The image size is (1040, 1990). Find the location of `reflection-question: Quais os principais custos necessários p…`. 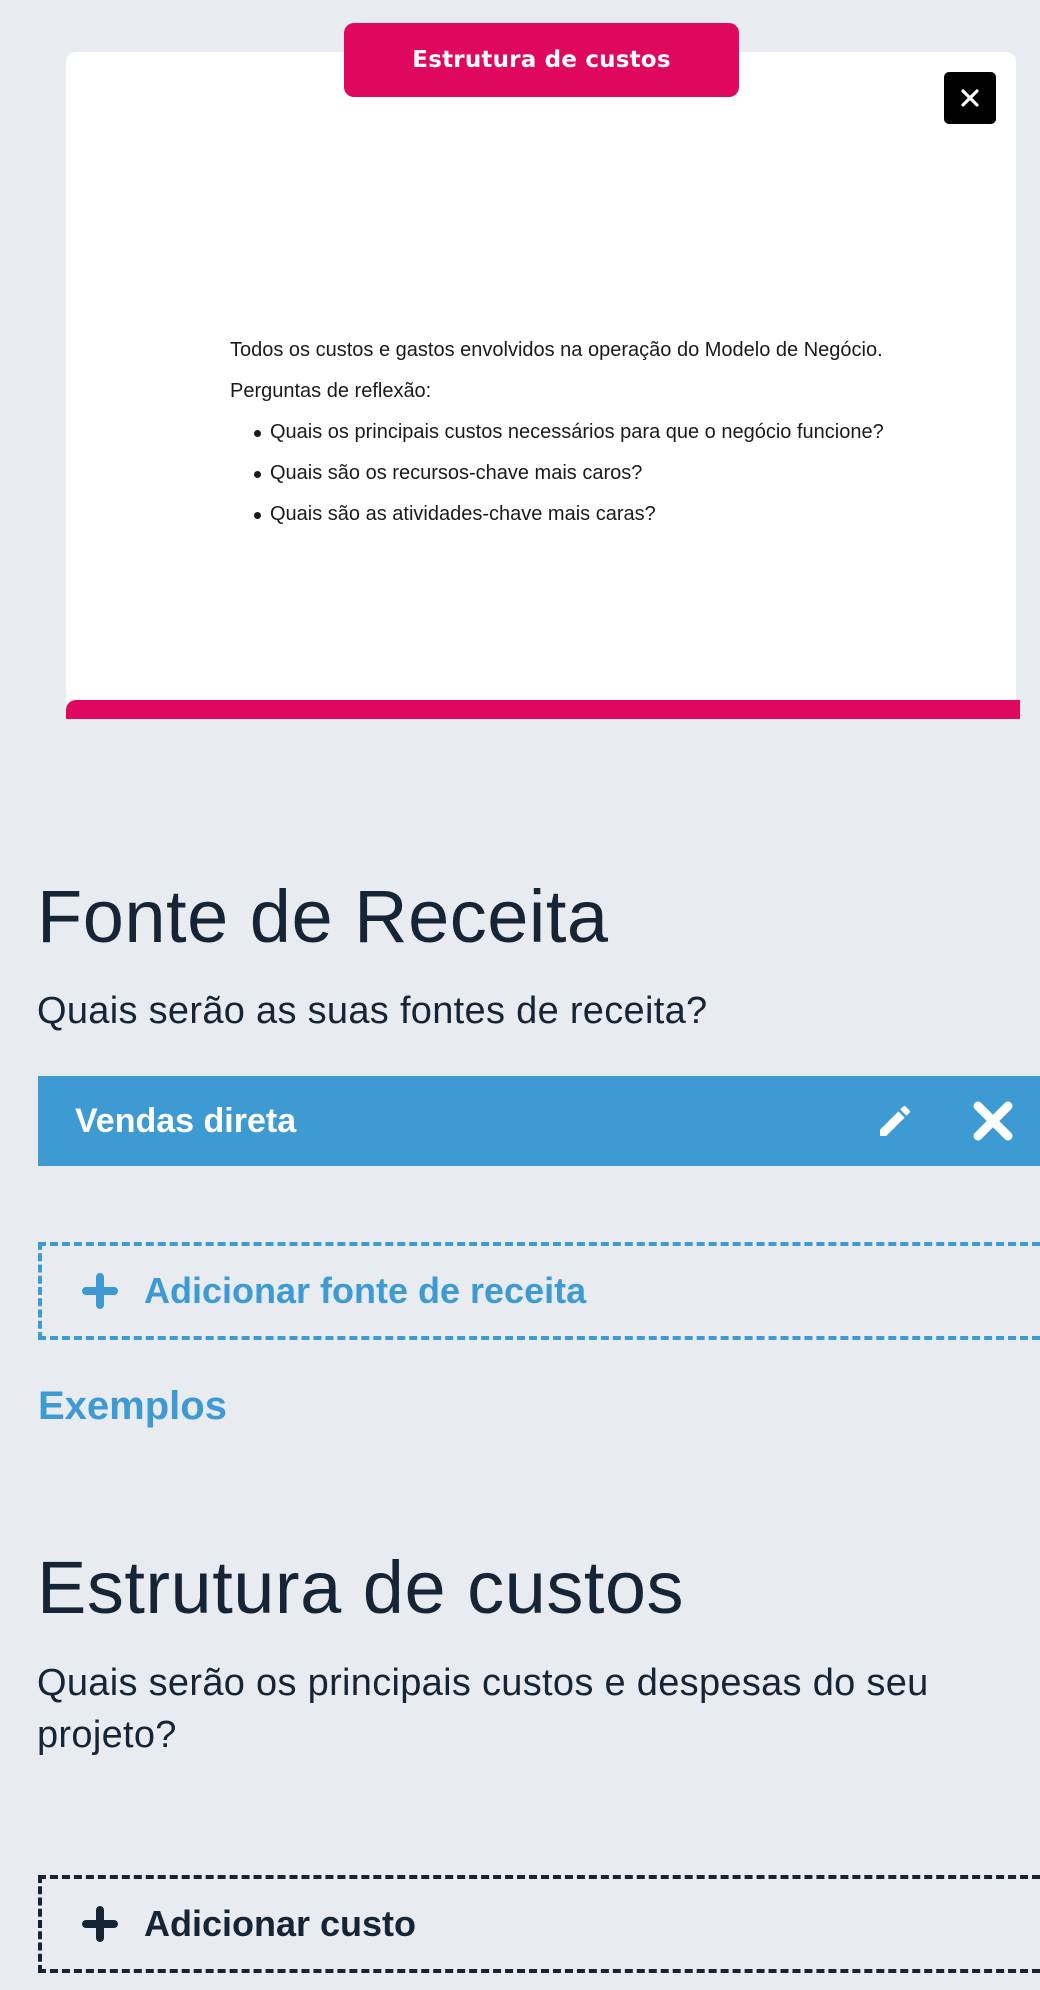

reflection-question: Quais os principais custos necessários p… is located at coordinates (642, 432).